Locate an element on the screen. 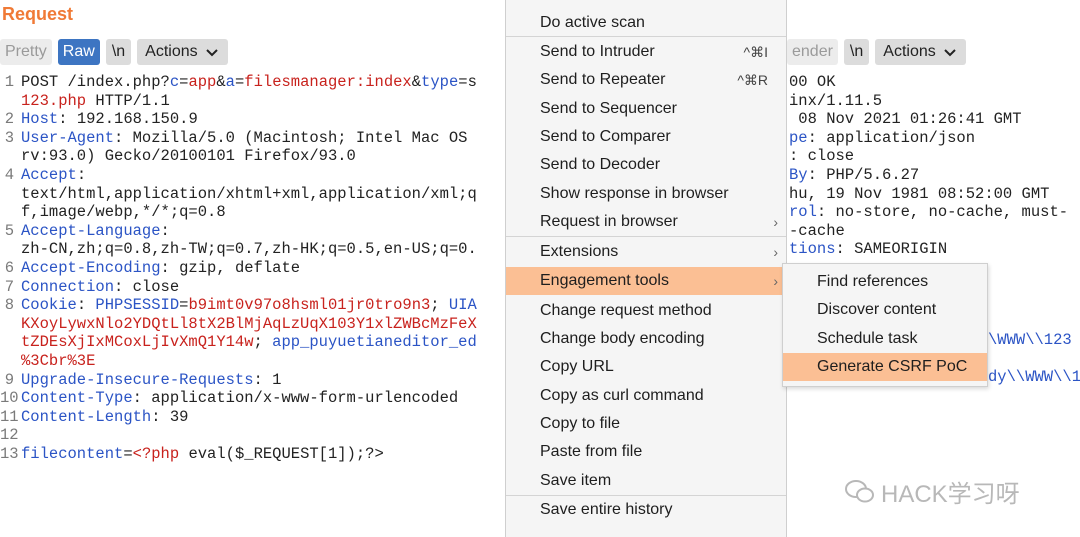 Image resolution: width=1080 pixels, height=537 pixels. menu-item-label: Do active scan is located at coordinates (592, 22).